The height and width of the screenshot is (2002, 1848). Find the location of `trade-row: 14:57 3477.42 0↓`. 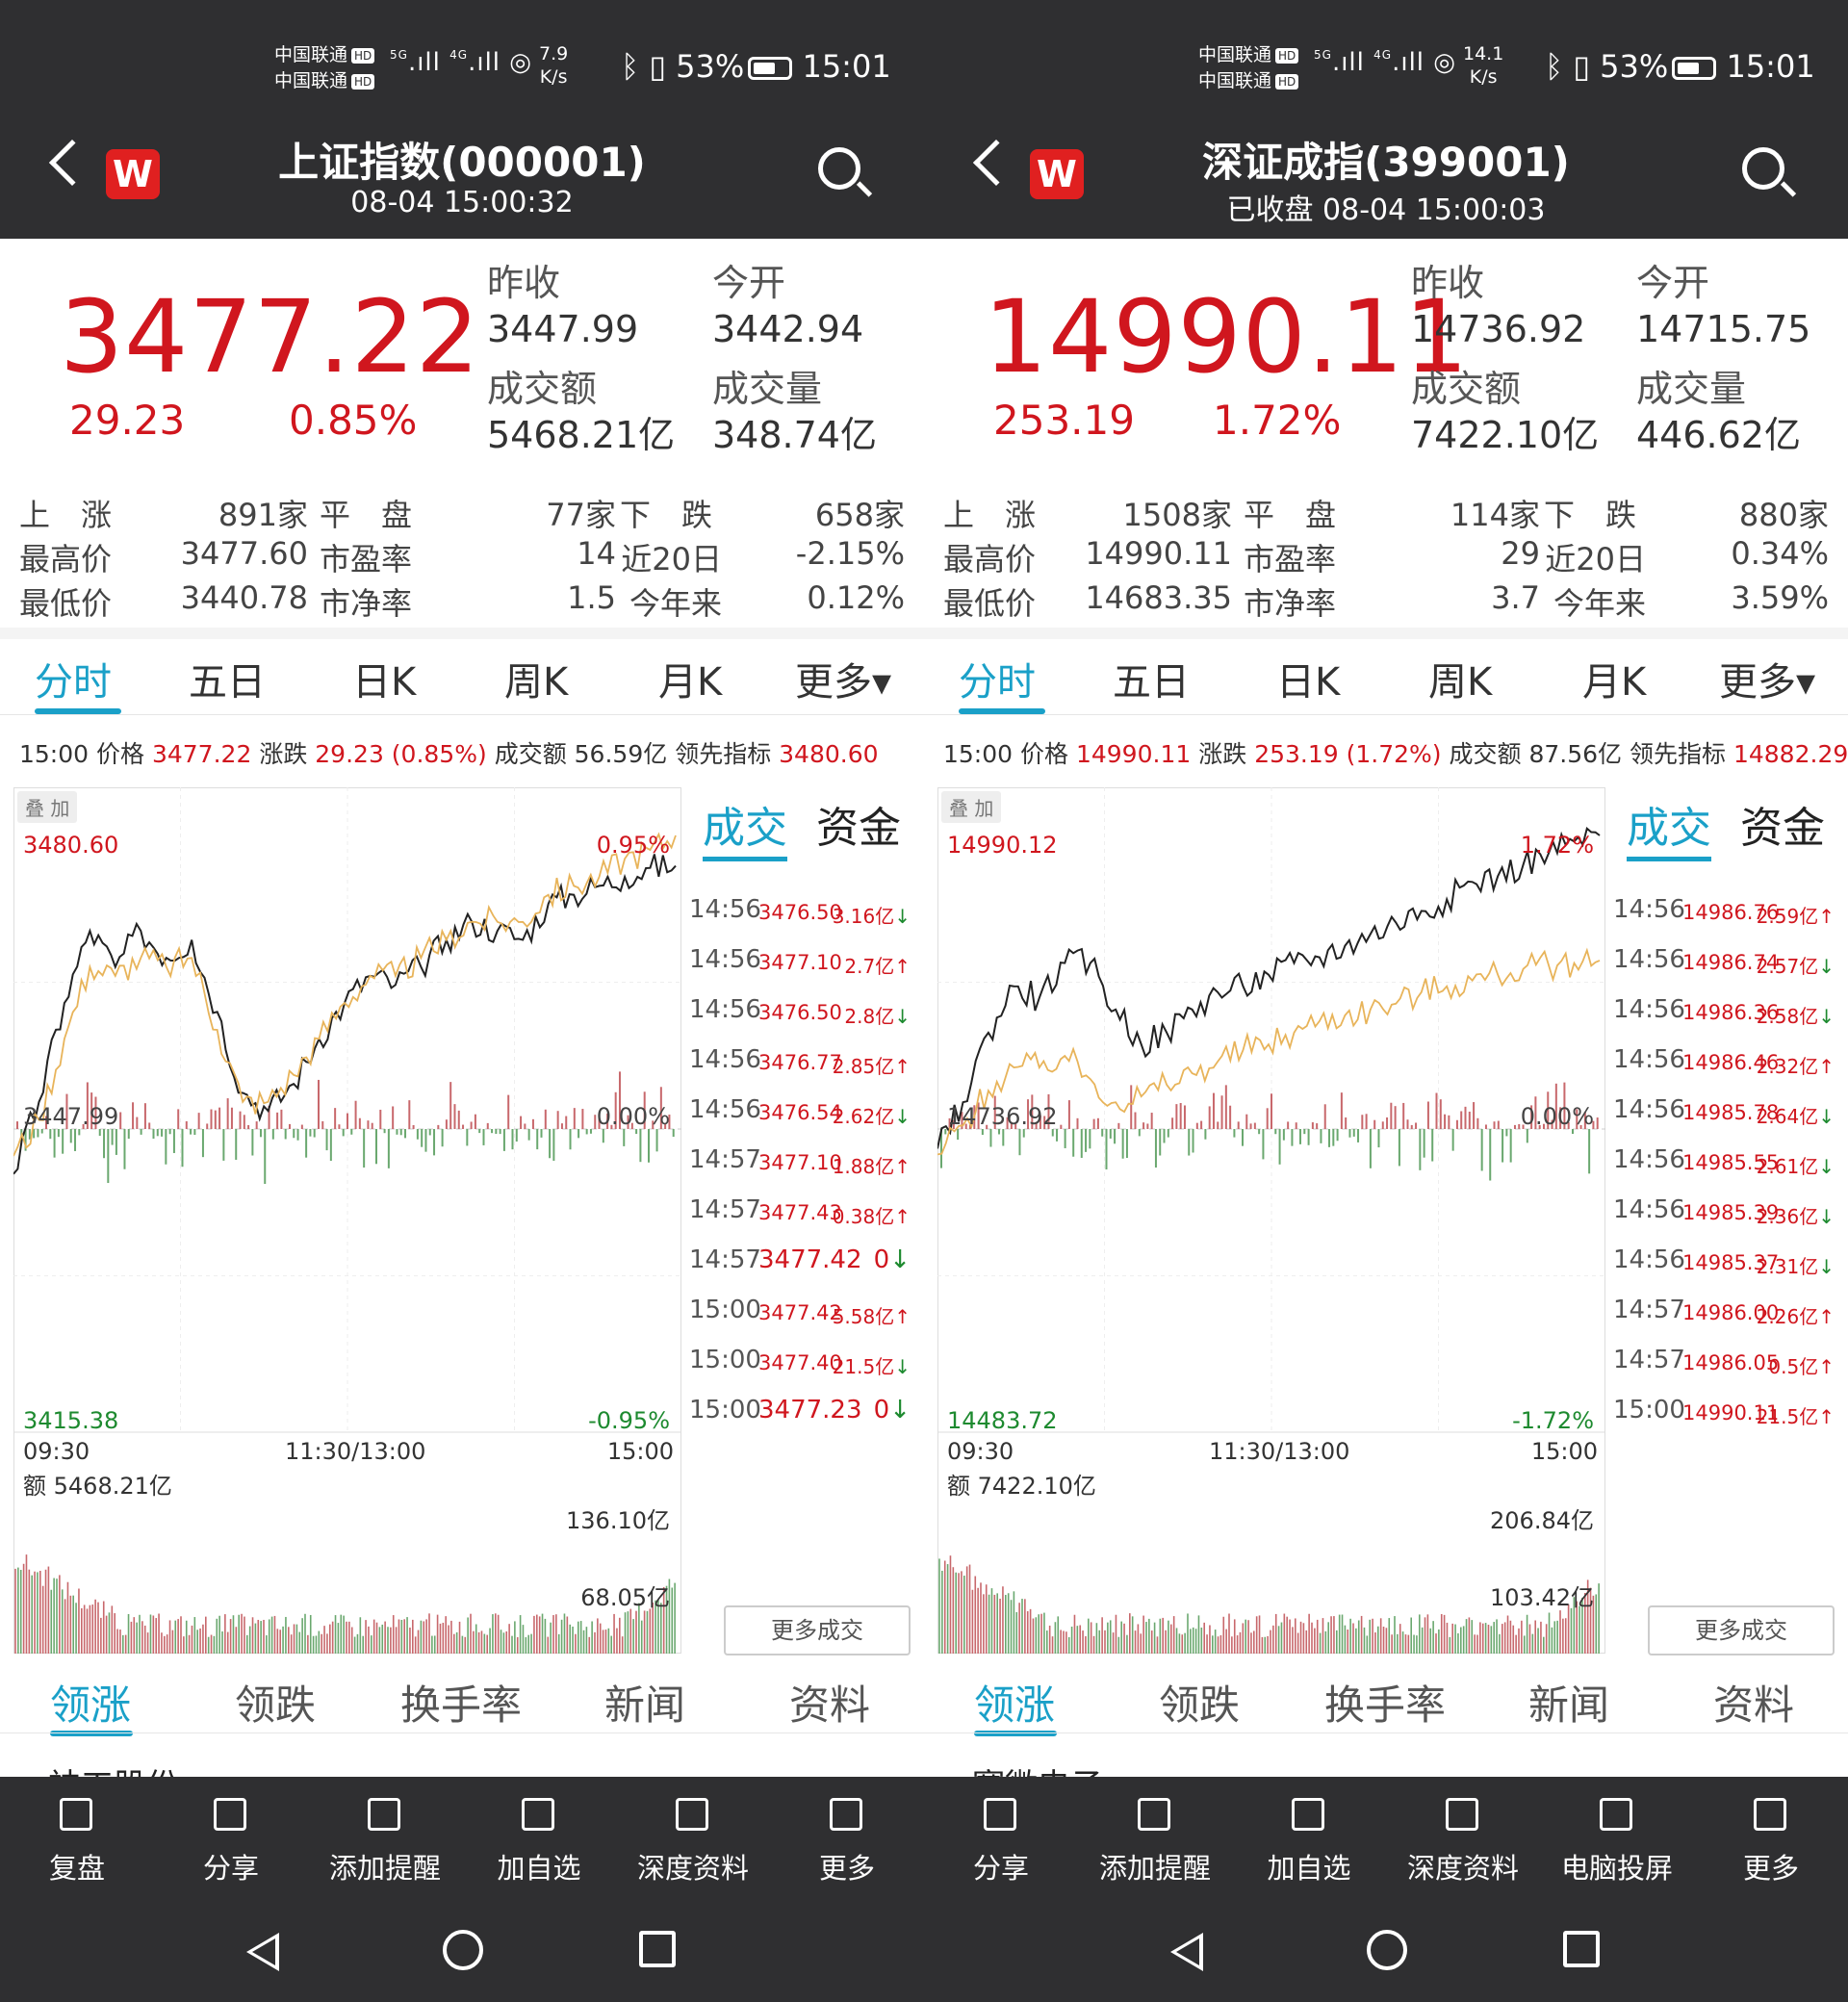

trade-row: 14:57 3477.42 0↓ is located at coordinates (804, 1264).